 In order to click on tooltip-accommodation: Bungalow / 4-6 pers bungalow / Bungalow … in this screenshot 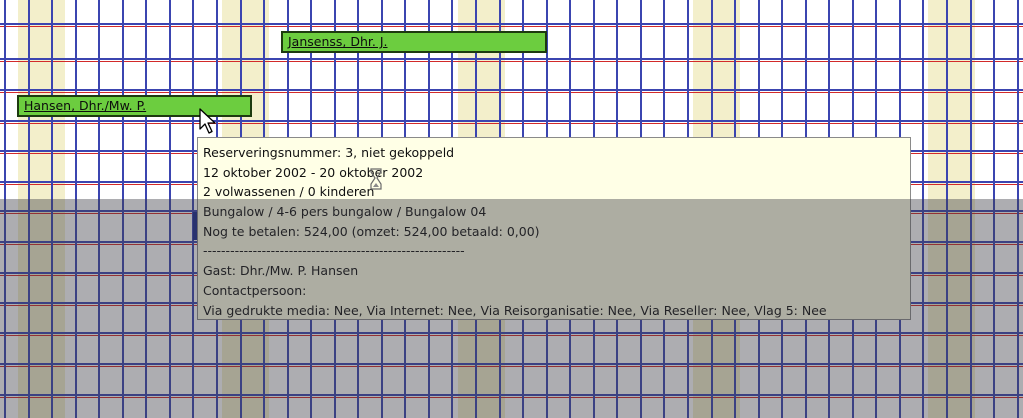, I will do `click(345, 212)`.